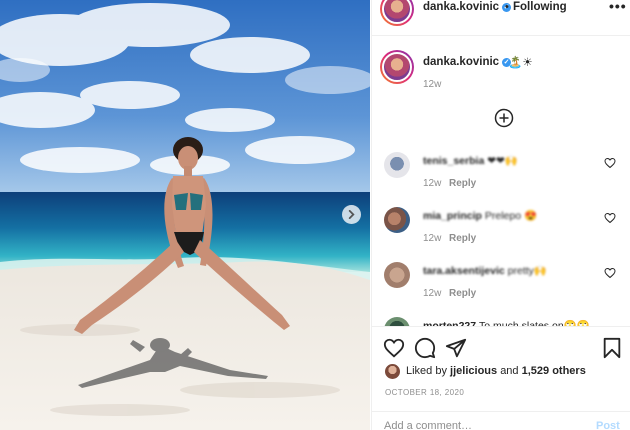 The width and height of the screenshot is (630, 430). Describe the element at coordinates (426, 371) in the screenshot. I see `likes-prefix: Liked by` at that location.